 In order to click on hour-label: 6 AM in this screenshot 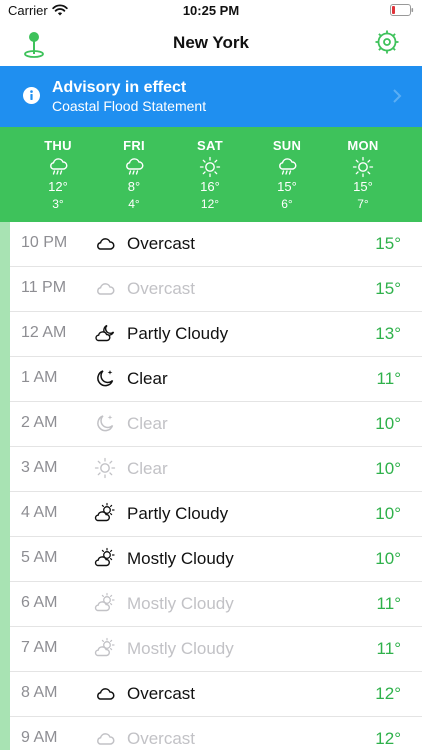, I will do `click(39, 602)`.